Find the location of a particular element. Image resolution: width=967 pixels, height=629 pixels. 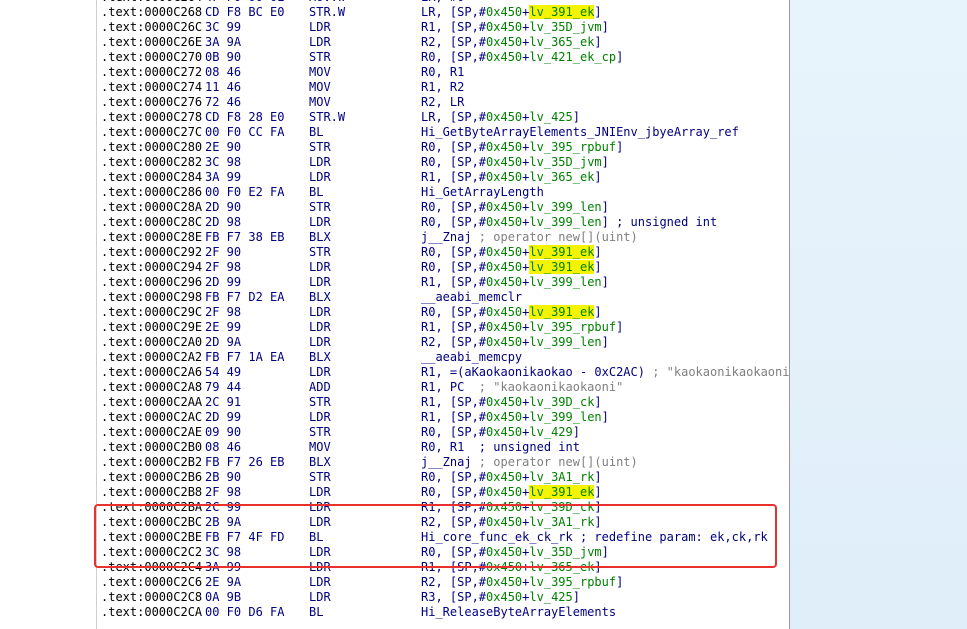

listing-row: .text:0000C274 11 46 MOV R1, R2 is located at coordinates (443, 87).